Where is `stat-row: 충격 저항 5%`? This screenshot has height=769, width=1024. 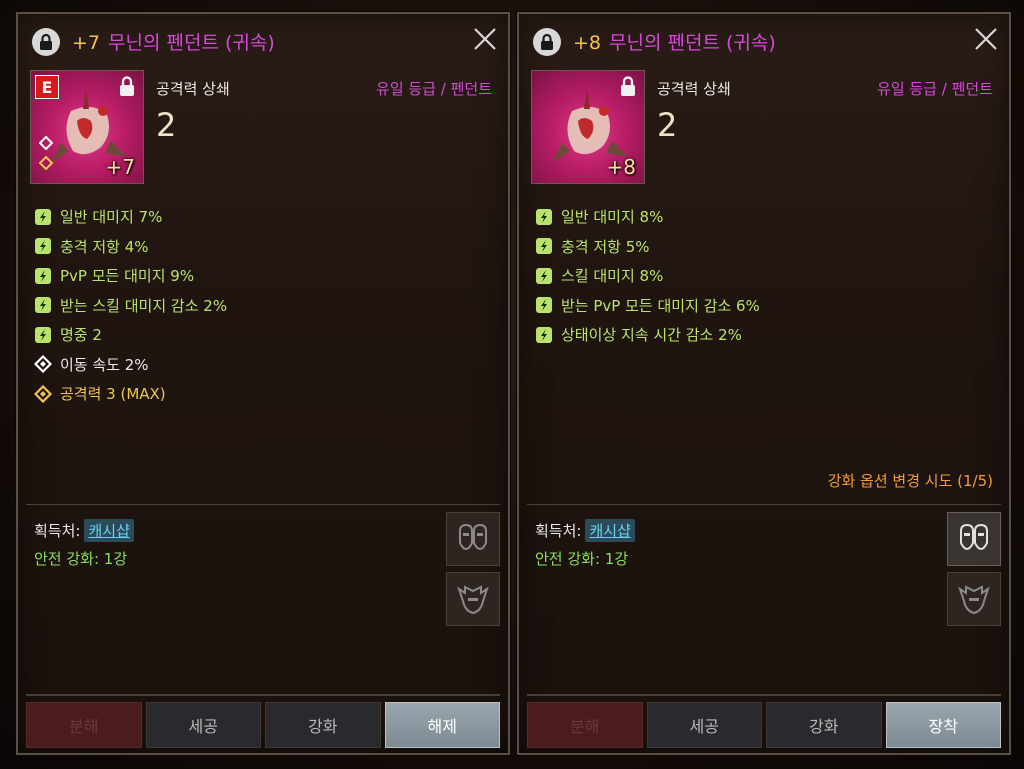
stat-row: 충격 저항 5% is located at coordinates (765, 247).